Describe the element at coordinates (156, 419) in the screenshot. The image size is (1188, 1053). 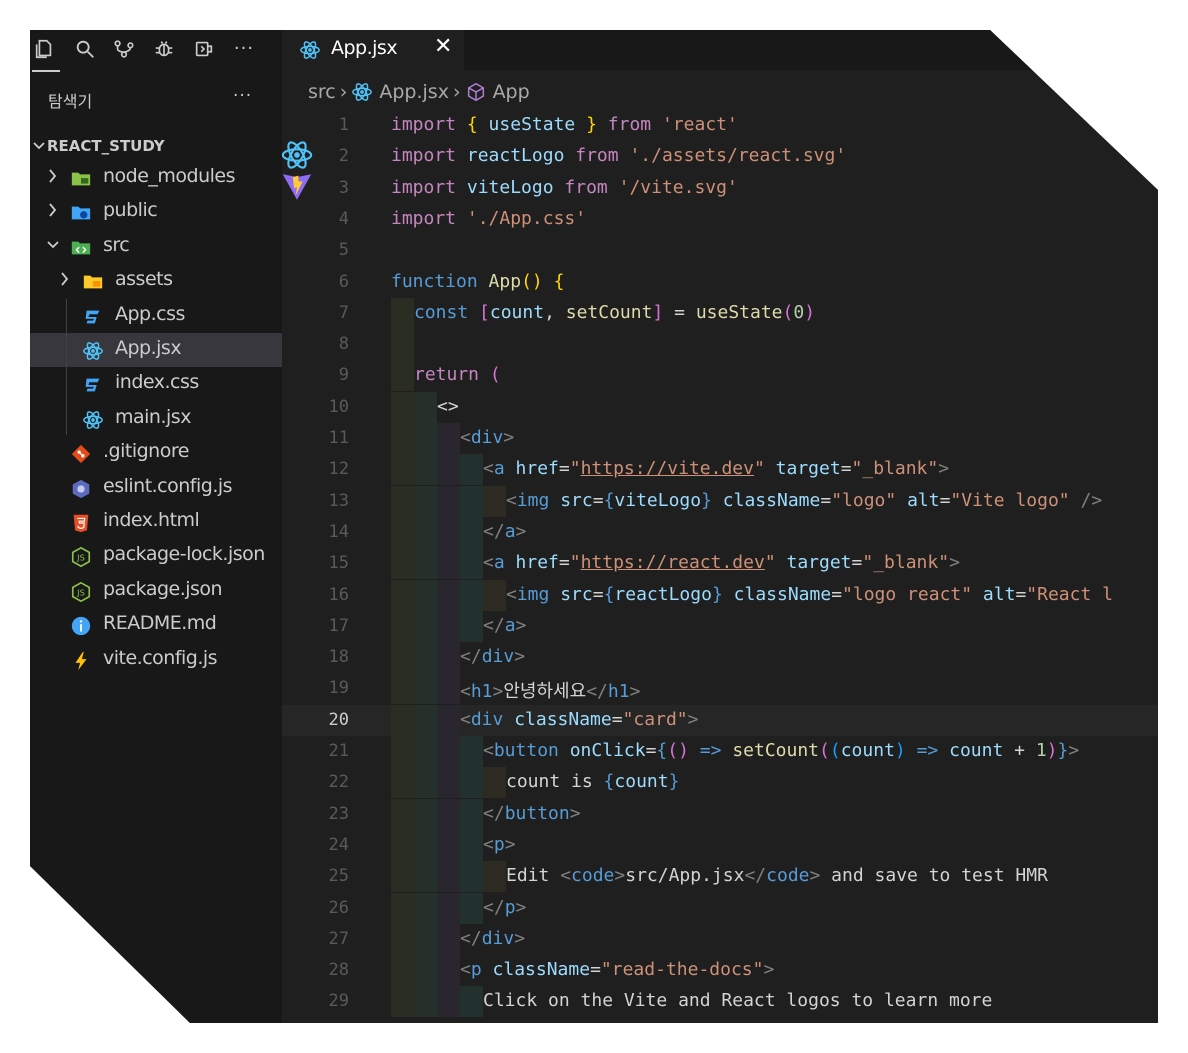
I see `tree-item: main.jsx` at that location.